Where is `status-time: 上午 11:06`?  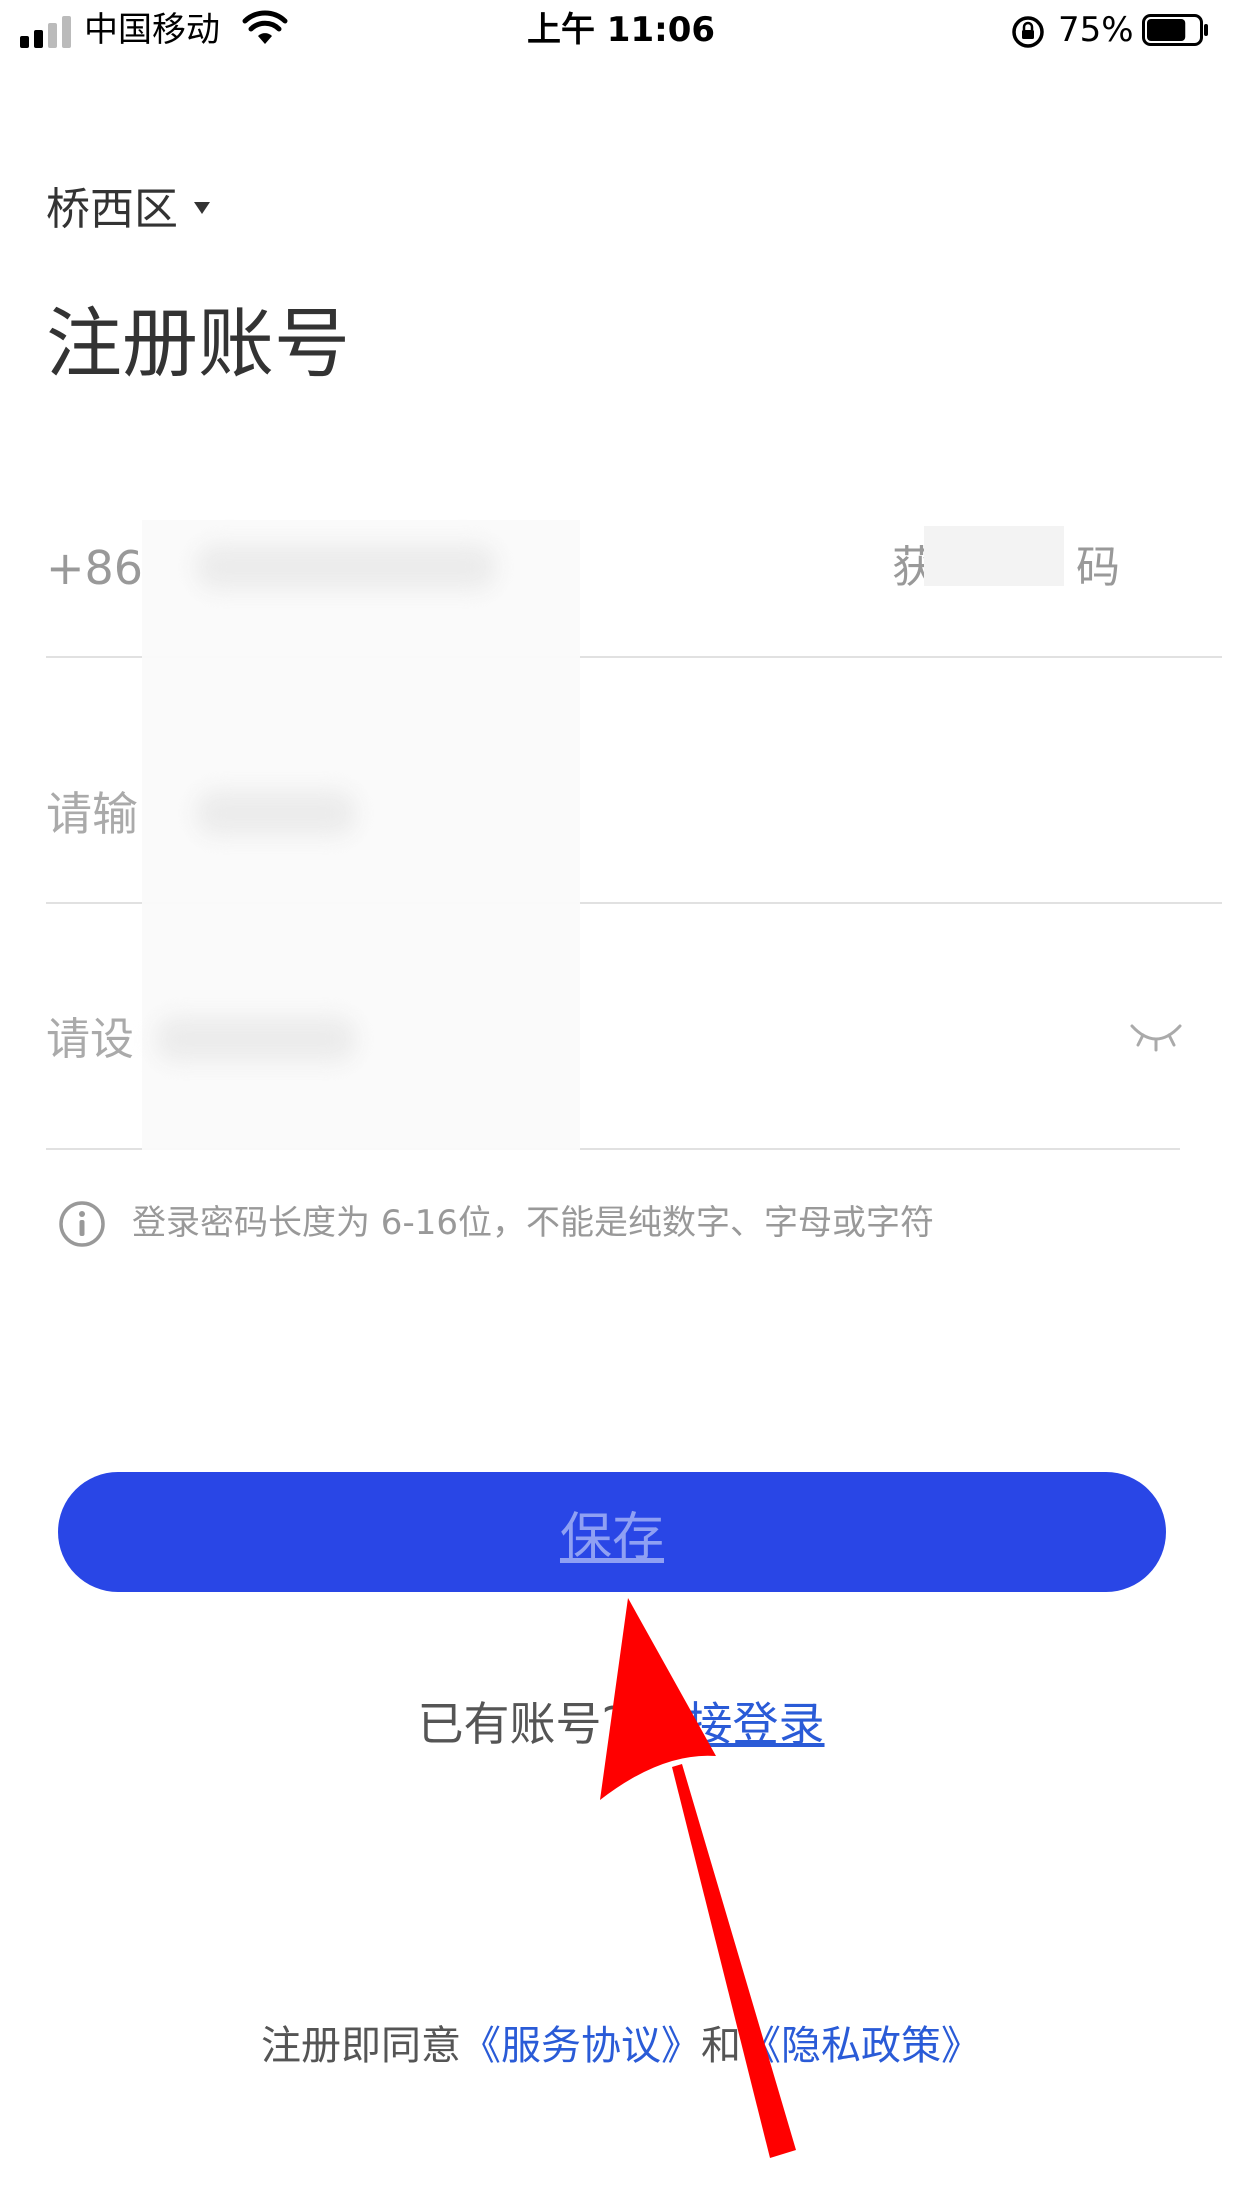
status-time: 上午 11:06 is located at coordinates (621, 30).